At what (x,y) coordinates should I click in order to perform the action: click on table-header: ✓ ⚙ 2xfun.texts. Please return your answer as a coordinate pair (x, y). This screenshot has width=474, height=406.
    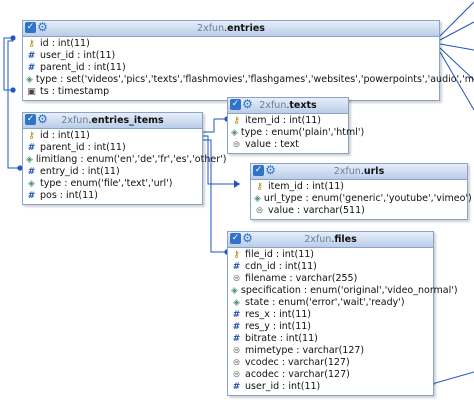
    Looking at the image, I should click on (288, 106).